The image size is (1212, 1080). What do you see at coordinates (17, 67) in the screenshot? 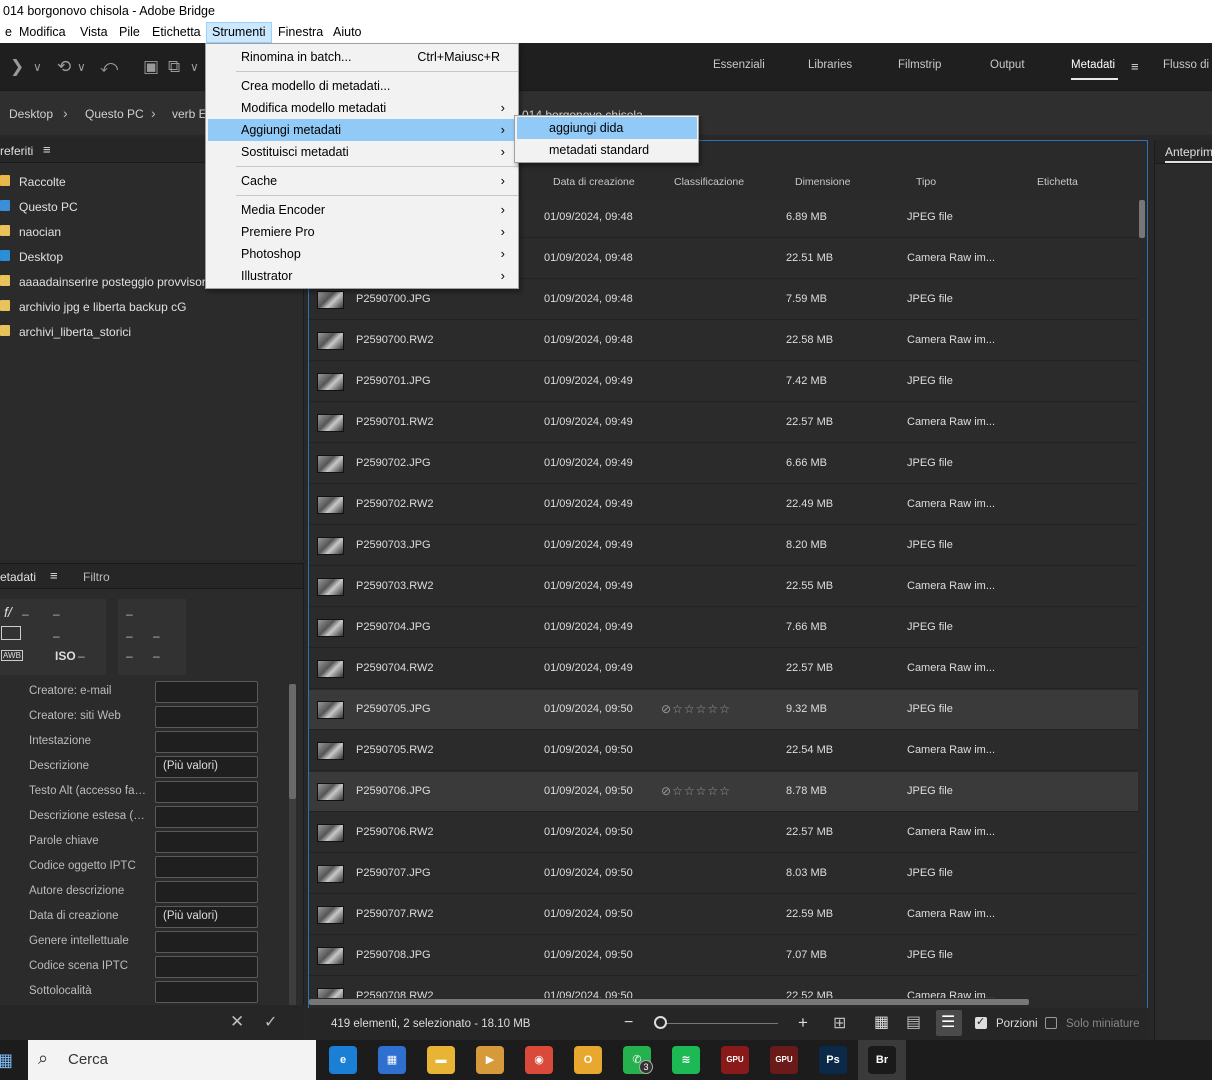
I see `forward-arrow-icon: ❯` at bounding box center [17, 67].